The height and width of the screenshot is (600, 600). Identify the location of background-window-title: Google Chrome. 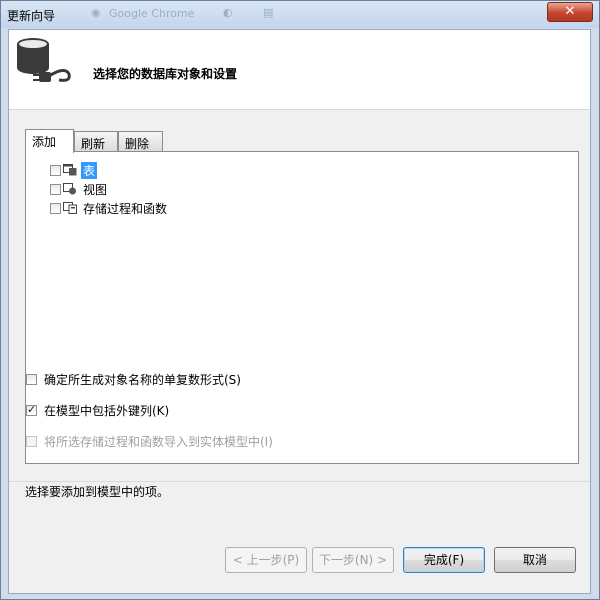
(152, 13).